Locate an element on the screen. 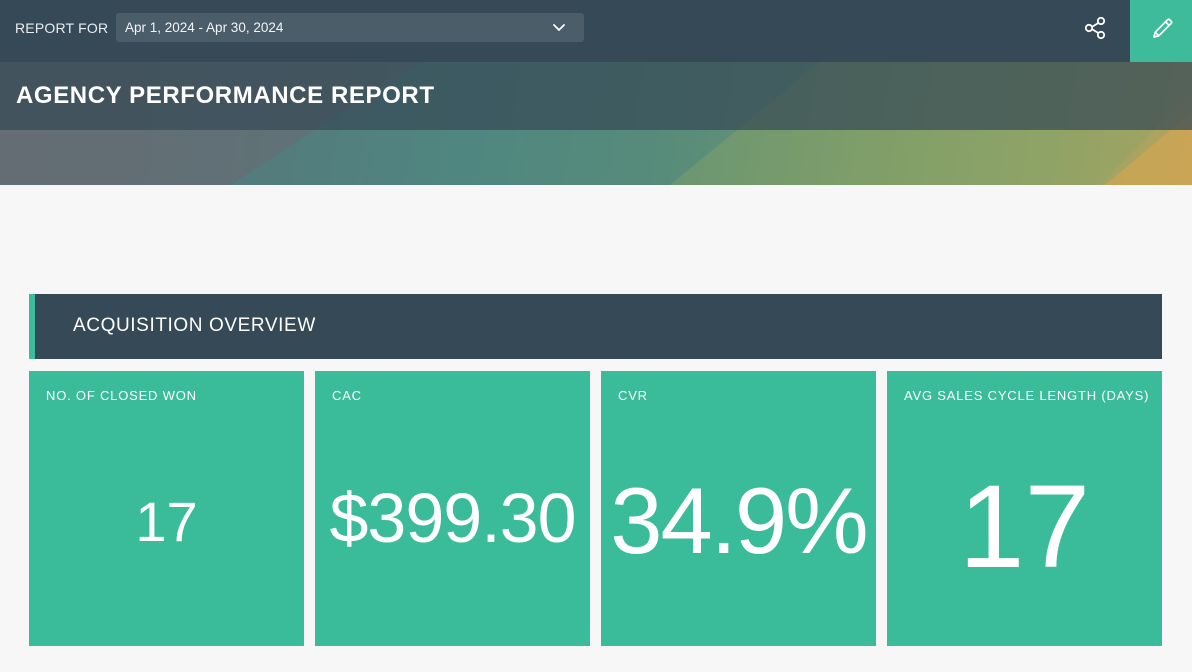 The height and width of the screenshot is (672, 1192). kpi-label: AVG SALES CYCLE LENGTH (DAYS) is located at coordinates (1027, 395).